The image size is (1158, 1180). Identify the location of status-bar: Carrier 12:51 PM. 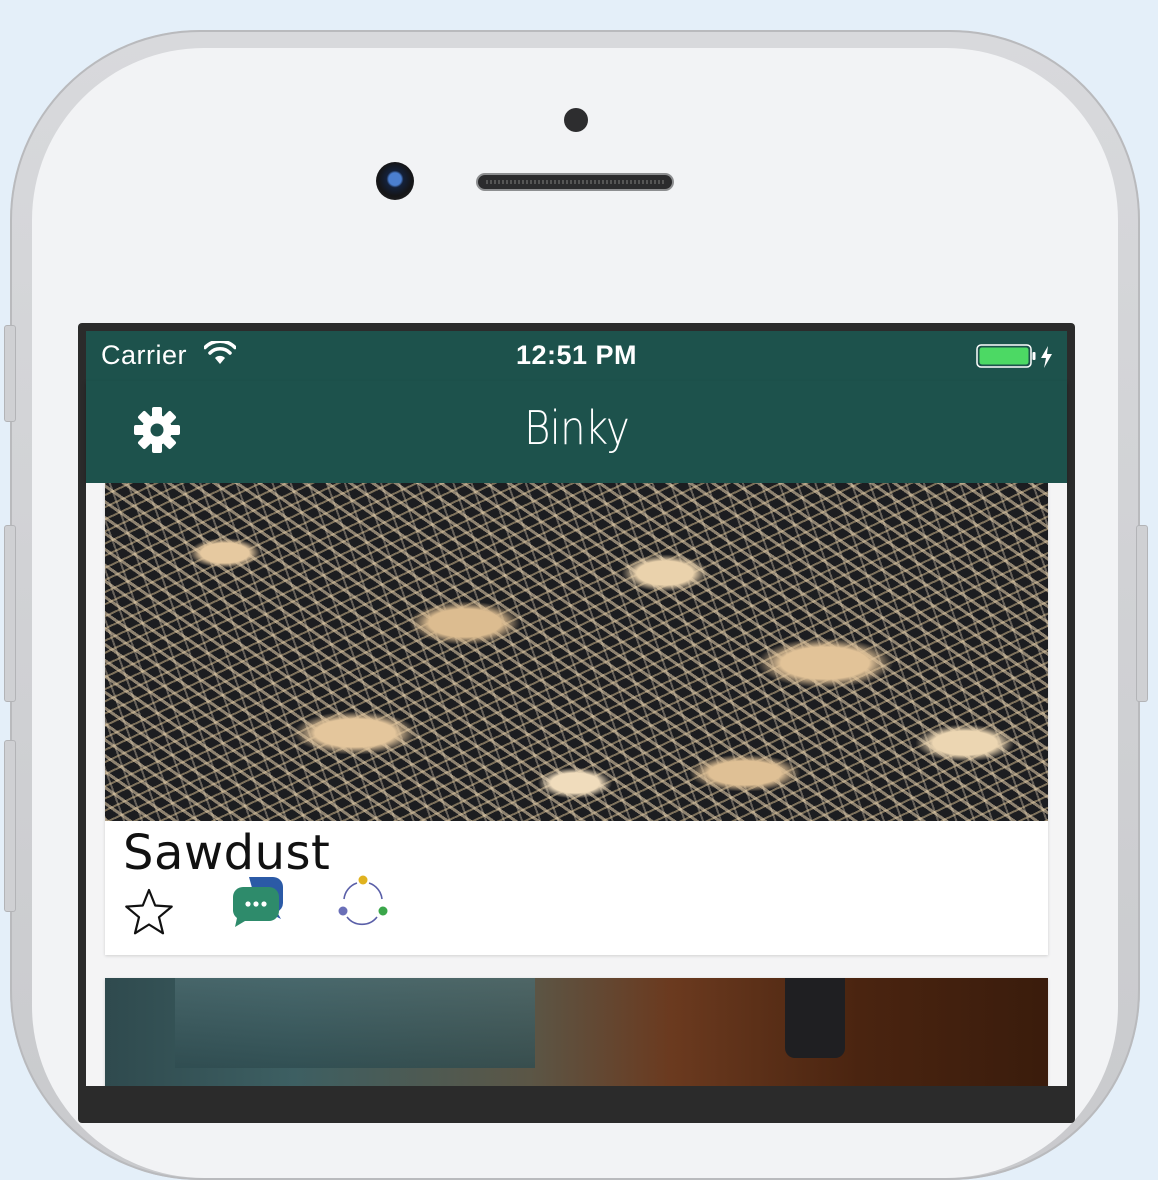
(576, 356).